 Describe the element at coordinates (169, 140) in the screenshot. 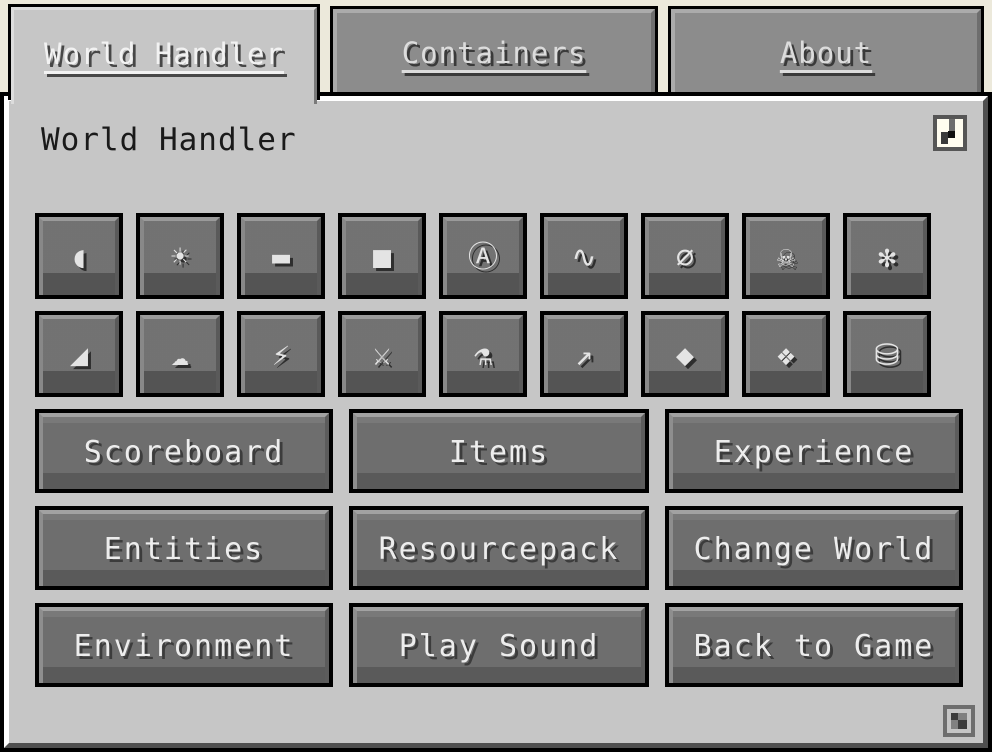

I see `page-title: World Handler` at that location.